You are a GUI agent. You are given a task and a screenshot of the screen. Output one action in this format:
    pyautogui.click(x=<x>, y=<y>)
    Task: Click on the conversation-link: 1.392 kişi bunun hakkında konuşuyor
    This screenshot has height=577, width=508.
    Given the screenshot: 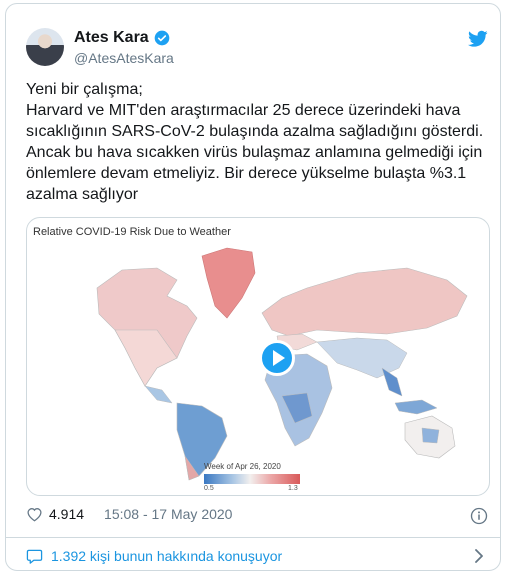 What is the action you would take?
    pyautogui.click(x=154, y=556)
    